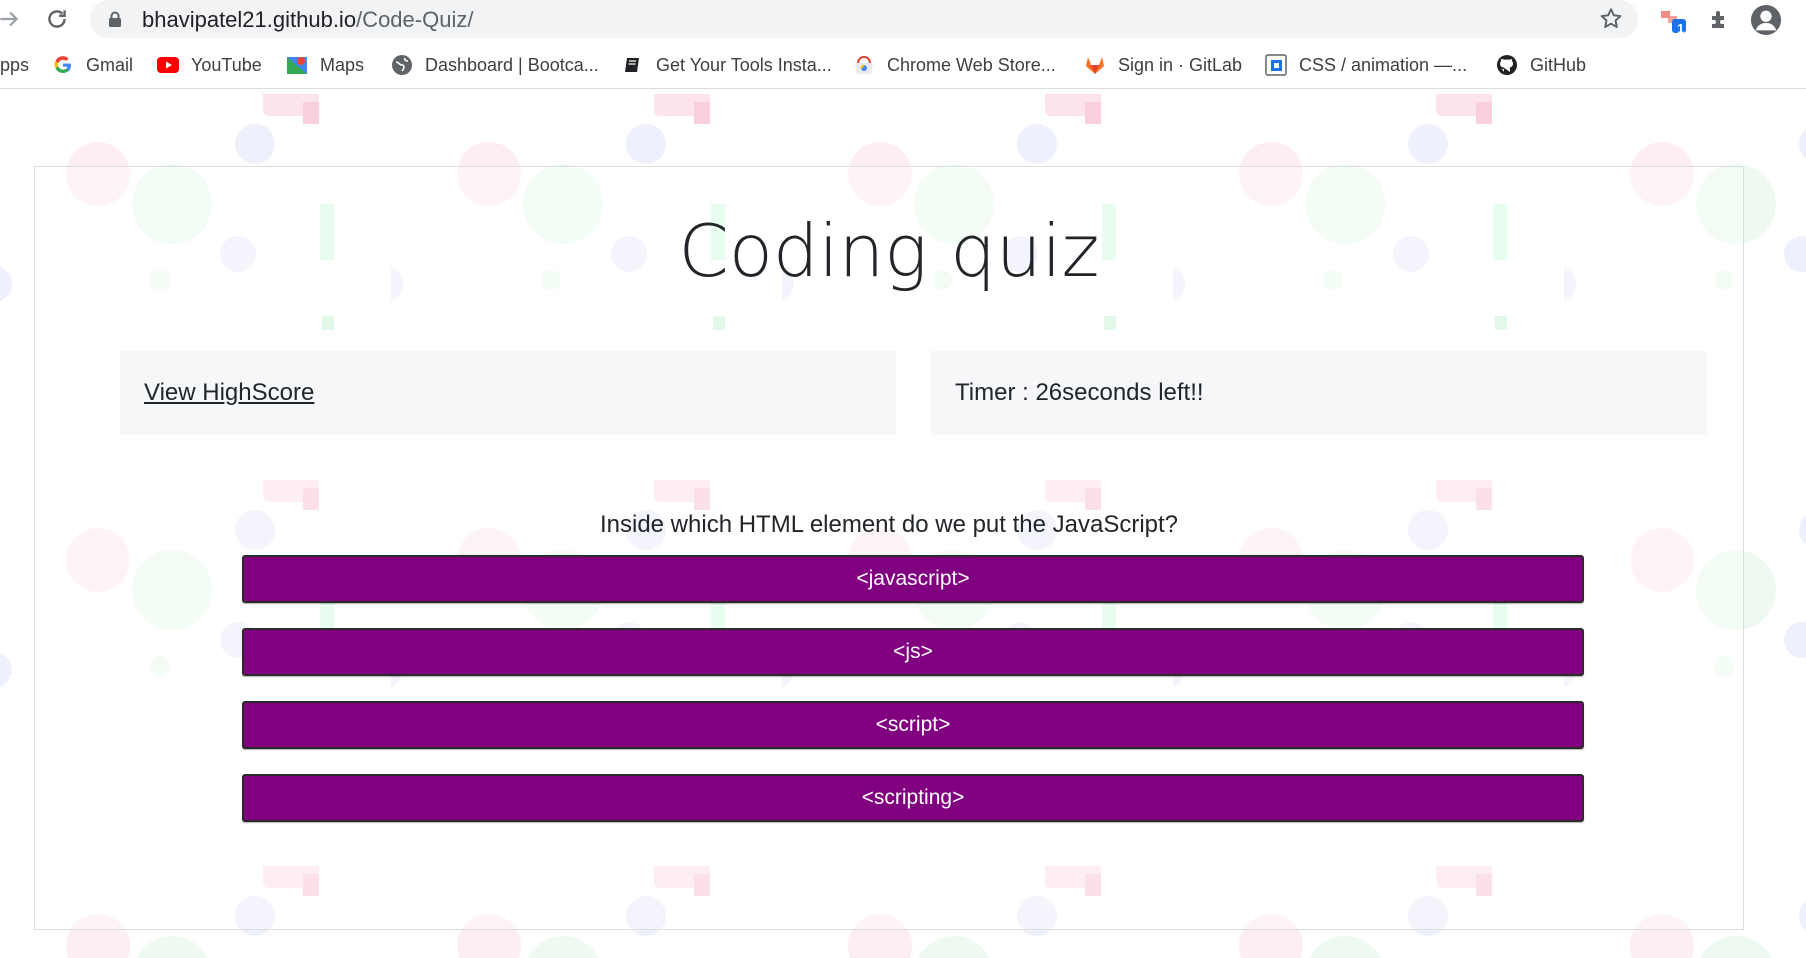 Image resolution: width=1806 pixels, height=958 pixels. I want to click on extension-badge: 1, so click(1681, 28).